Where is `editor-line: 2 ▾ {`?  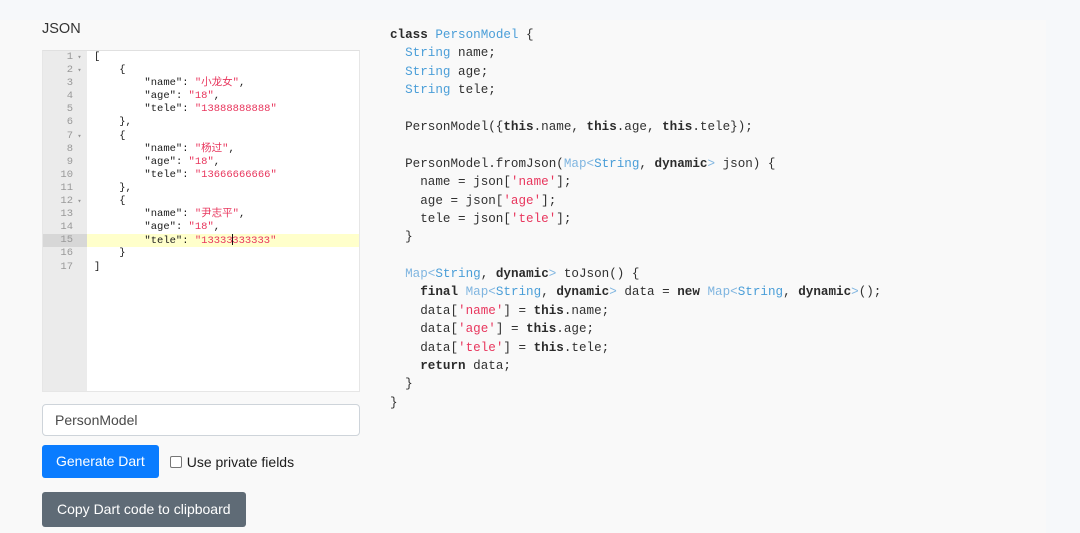
editor-line: 2 ▾ { is located at coordinates (201, 70).